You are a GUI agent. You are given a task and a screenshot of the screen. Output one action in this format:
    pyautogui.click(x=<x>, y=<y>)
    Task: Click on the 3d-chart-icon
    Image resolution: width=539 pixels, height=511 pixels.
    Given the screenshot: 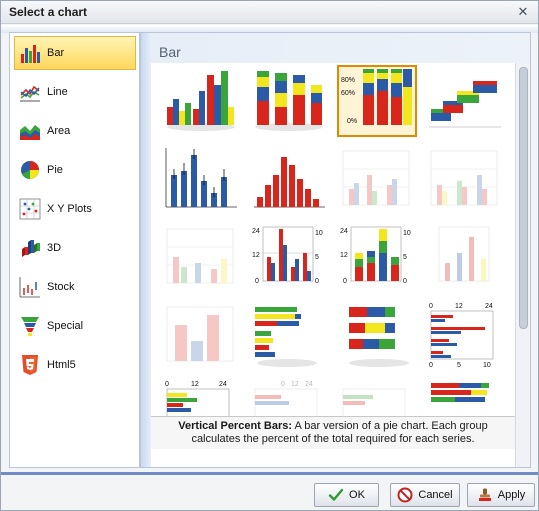 What is the action you would take?
    pyautogui.click(x=31, y=248)
    